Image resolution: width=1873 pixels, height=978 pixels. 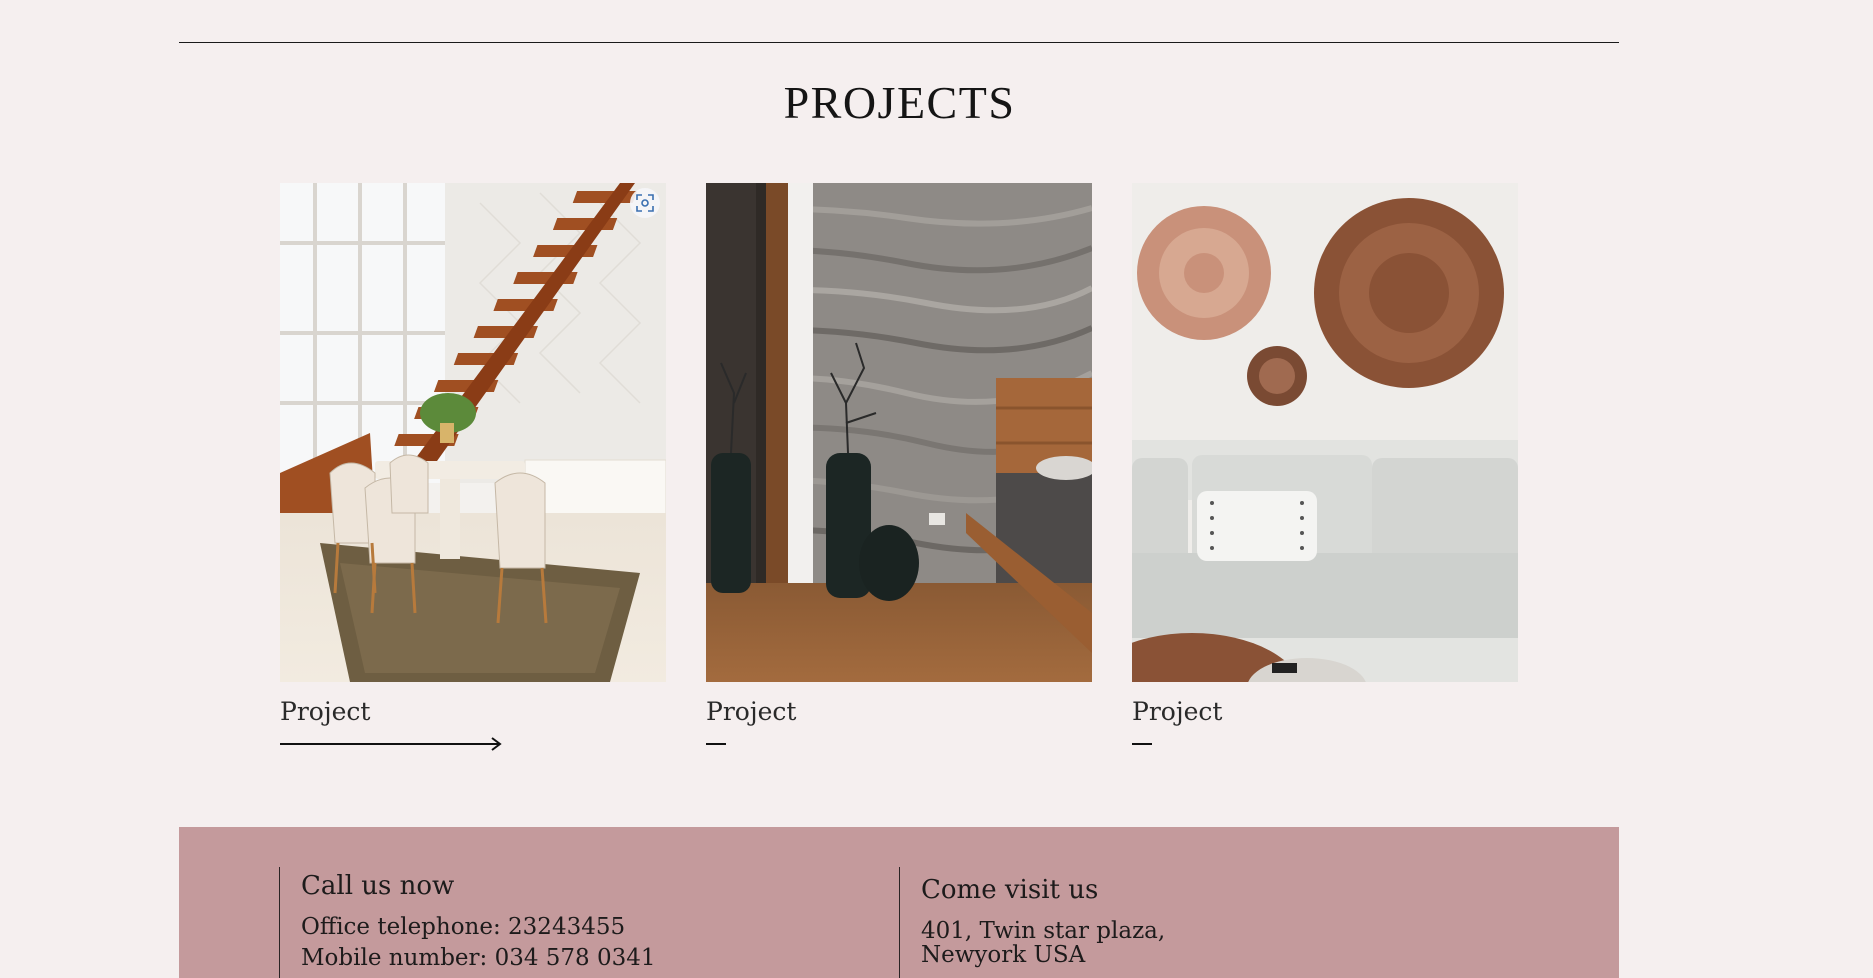 What do you see at coordinates (392, 744) in the screenshot?
I see `long-right-arrow` at bounding box center [392, 744].